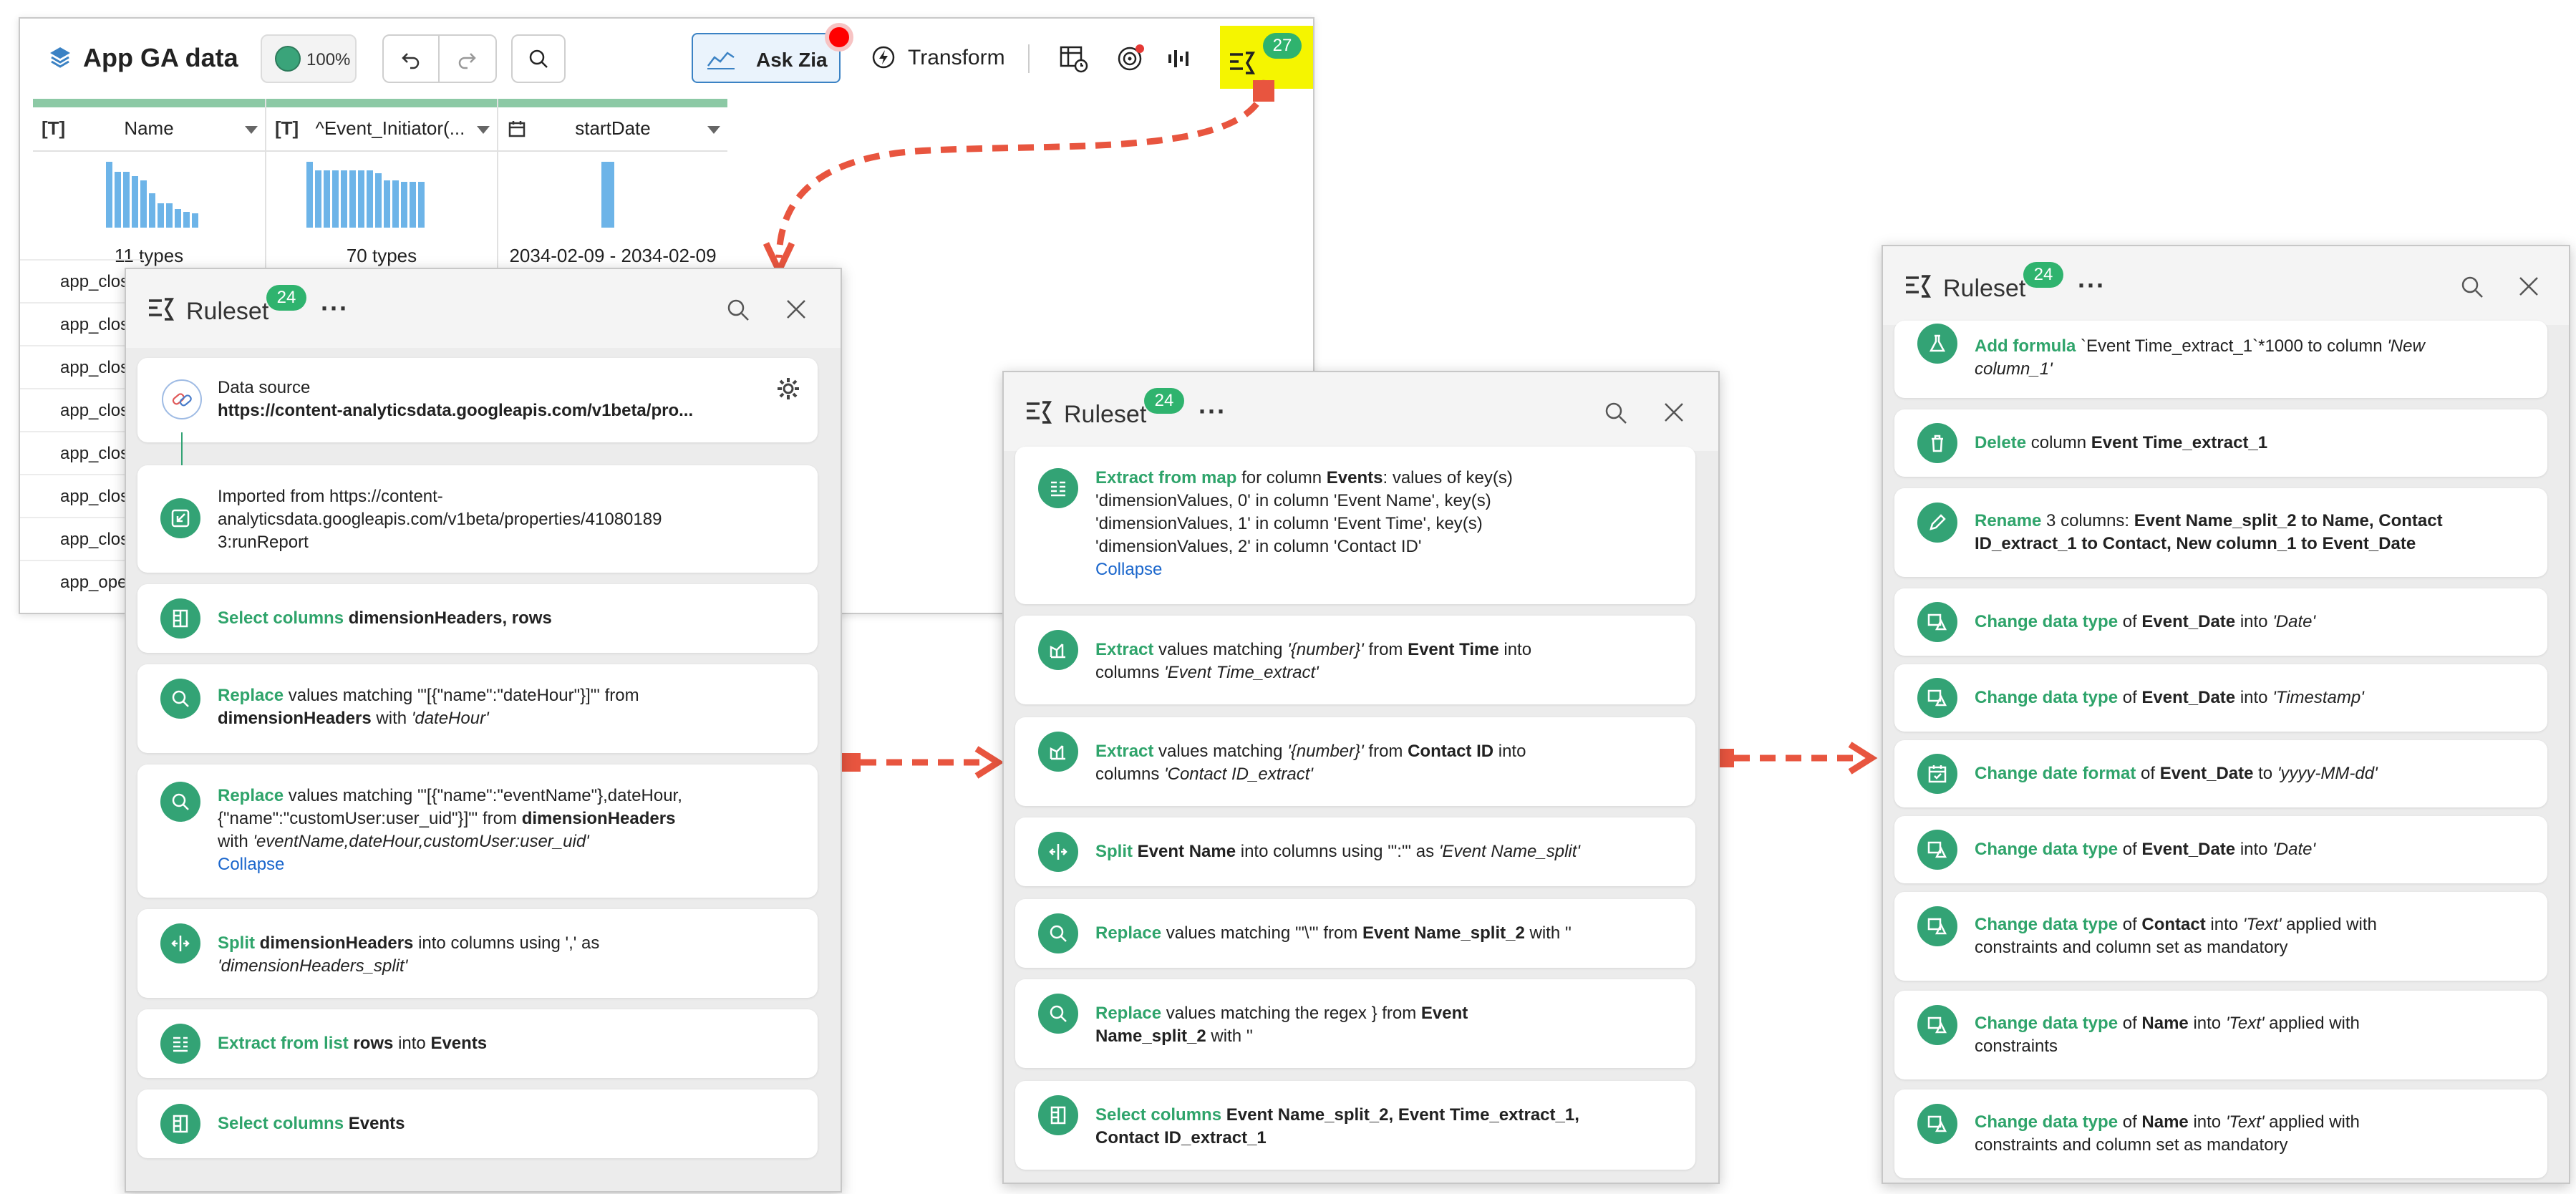 The width and height of the screenshot is (2576, 1194). Describe the element at coordinates (478, 618) in the screenshot. I see `rule-step-card: Select columns dimensionHeaders, rows` at that location.